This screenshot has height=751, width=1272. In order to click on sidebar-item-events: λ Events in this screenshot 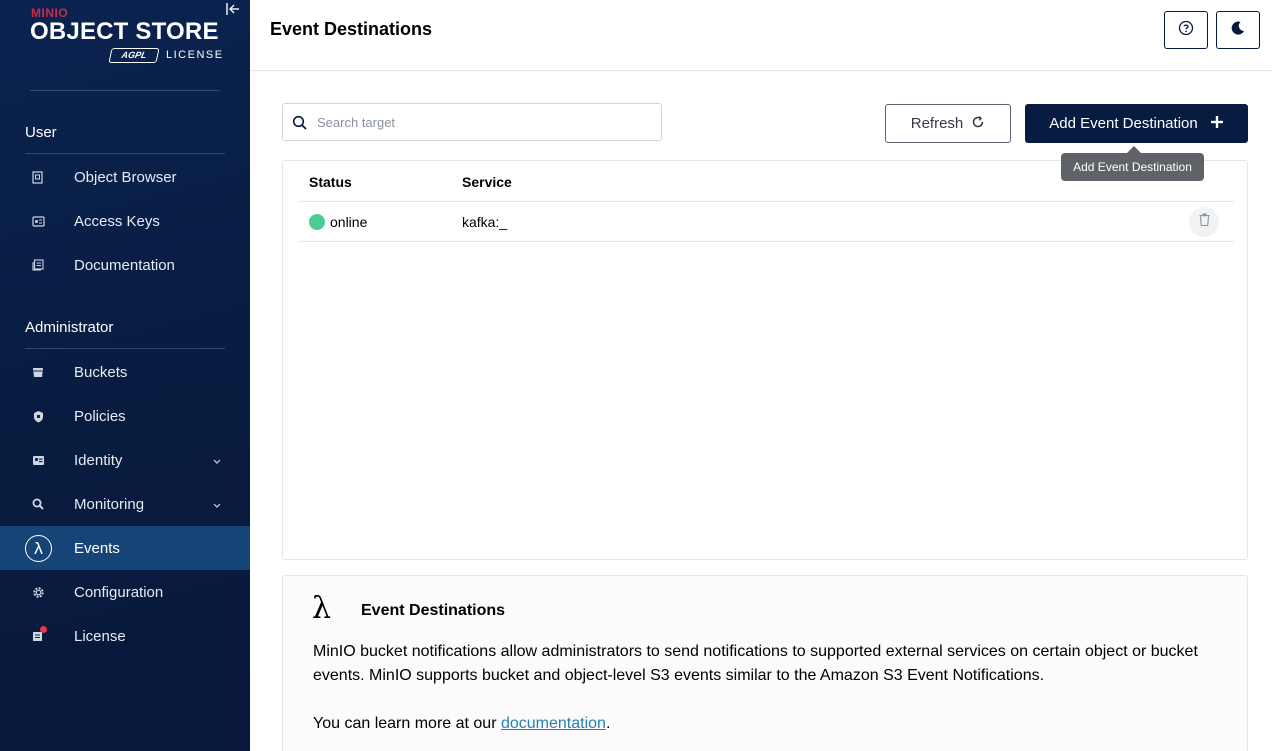, I will do `click(125, 548)`.